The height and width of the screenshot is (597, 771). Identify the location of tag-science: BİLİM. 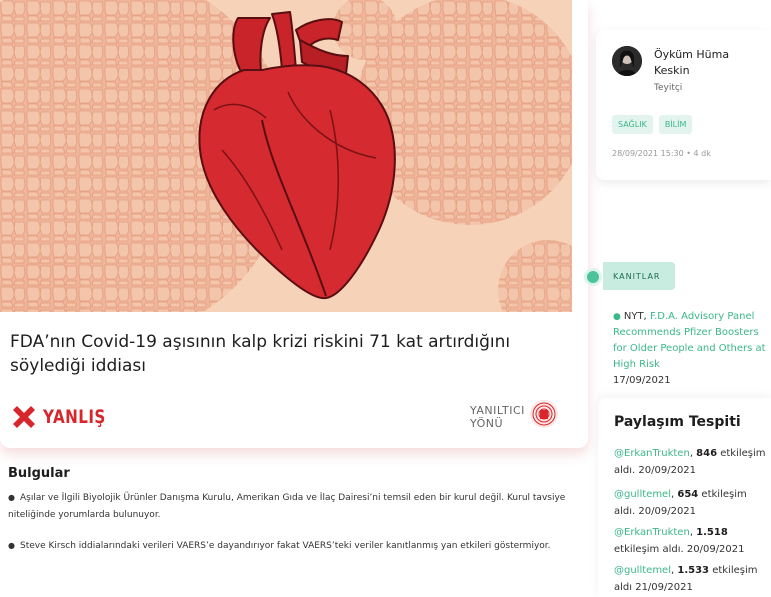
(675, 124).